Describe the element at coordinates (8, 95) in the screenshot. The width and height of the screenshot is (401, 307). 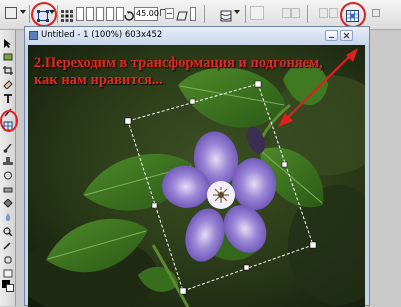
I see `text-tool-icon` at that location.